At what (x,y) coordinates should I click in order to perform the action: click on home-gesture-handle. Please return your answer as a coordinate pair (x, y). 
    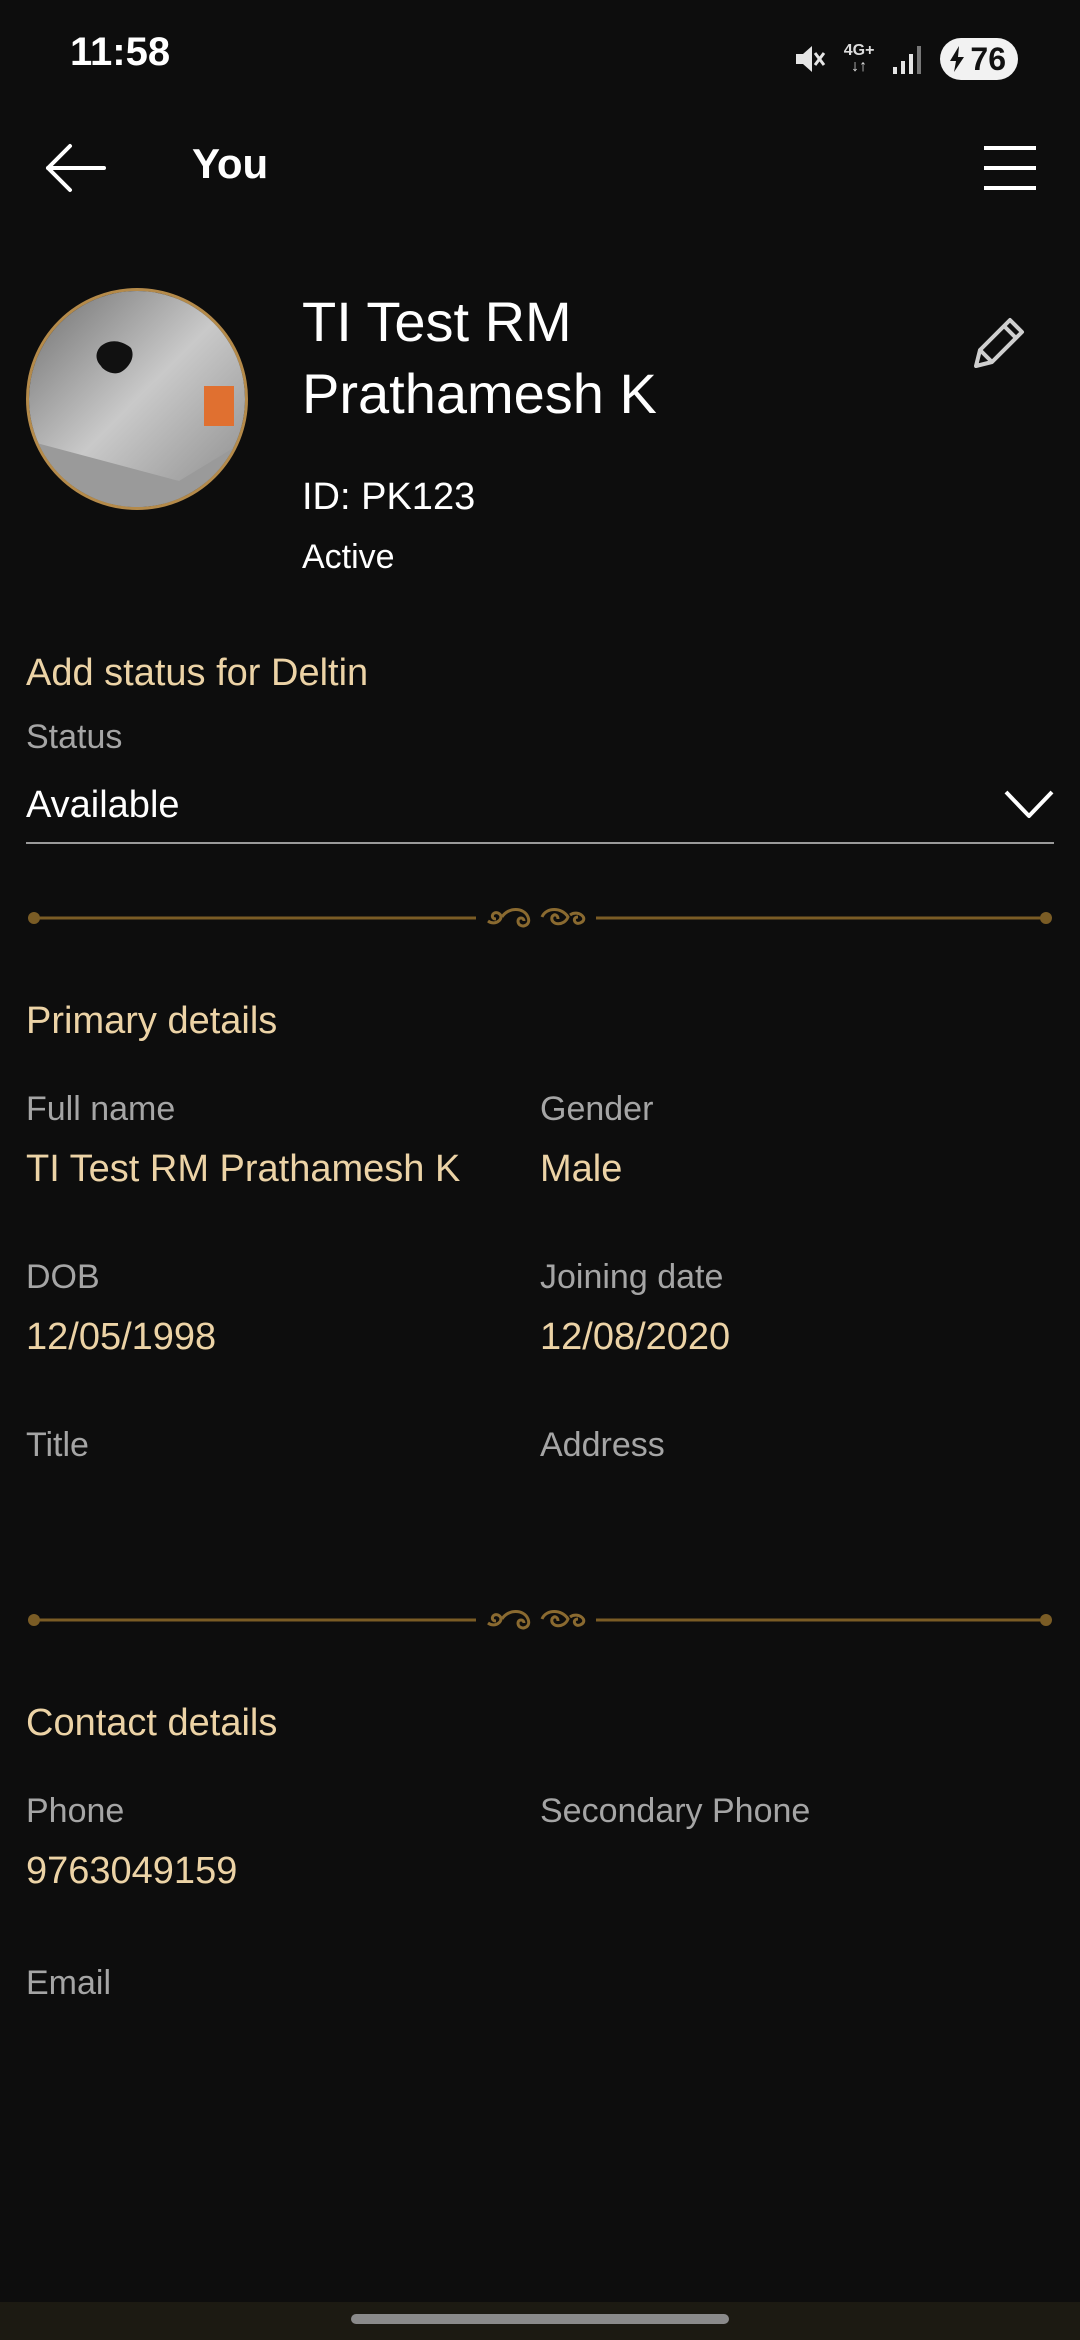
    Looking at the image, I should click on (540, 2319).